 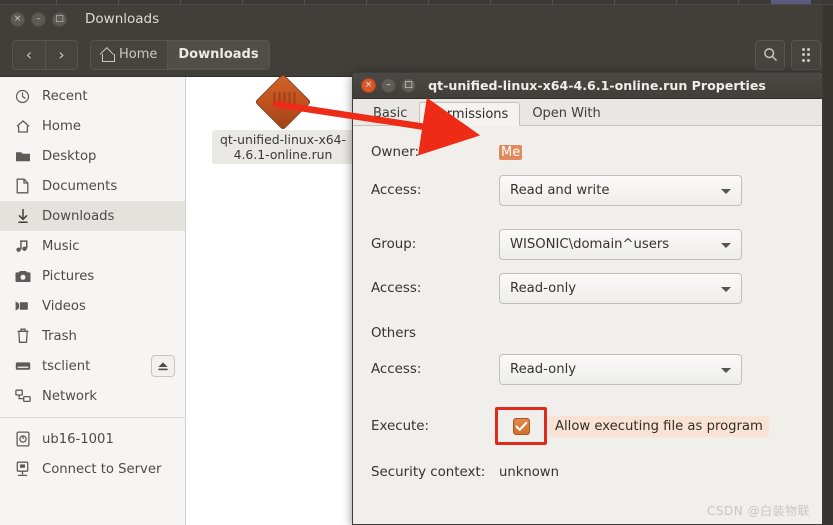 I want to click on clock-icon, so click(x=22, y=96).